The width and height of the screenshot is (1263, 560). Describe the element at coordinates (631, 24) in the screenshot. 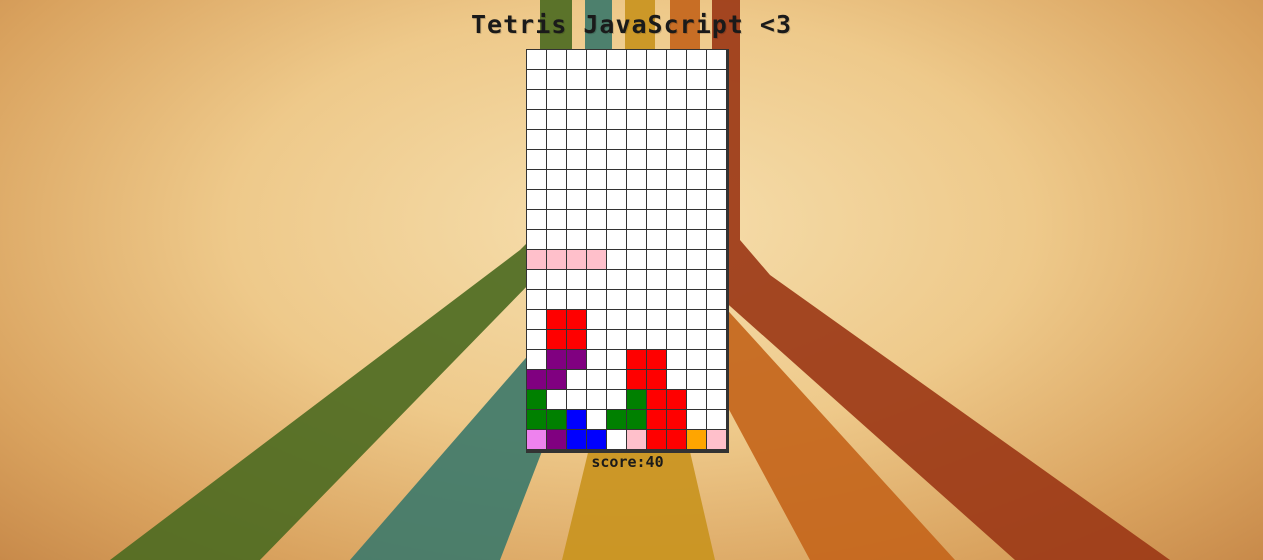

I see `game-title: Tetris JavaScript <3` at that location.